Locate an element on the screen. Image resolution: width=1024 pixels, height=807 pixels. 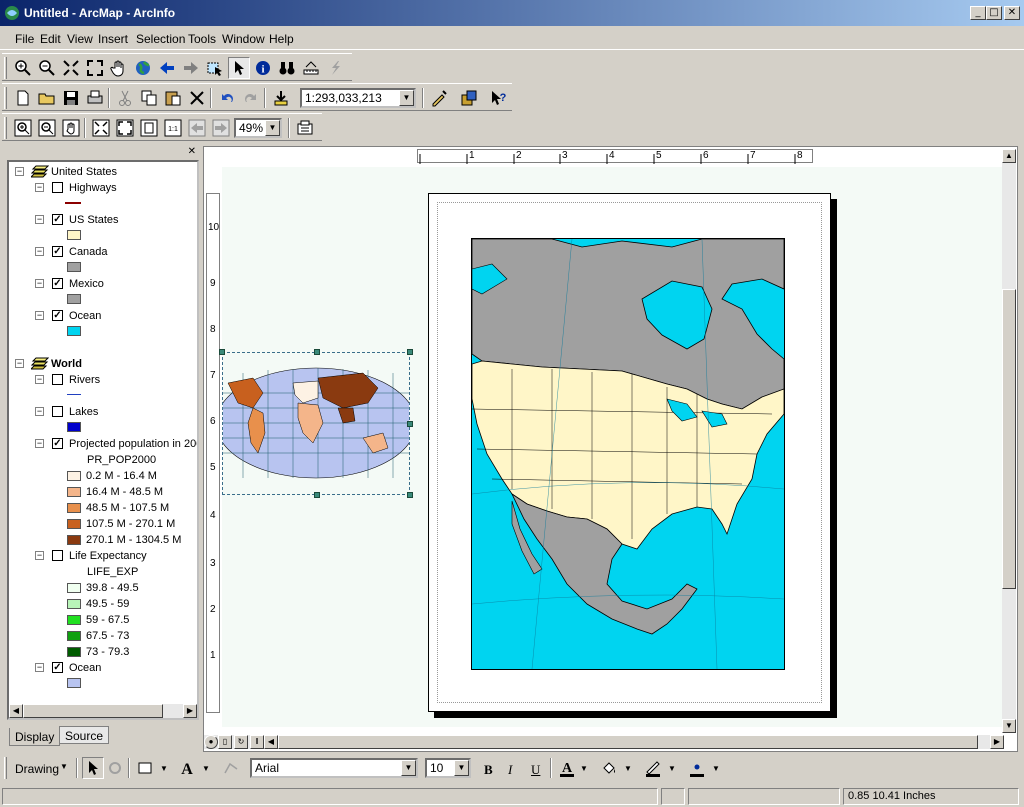
hyperlink-lightning-icon is located at coordinates (335, 68).